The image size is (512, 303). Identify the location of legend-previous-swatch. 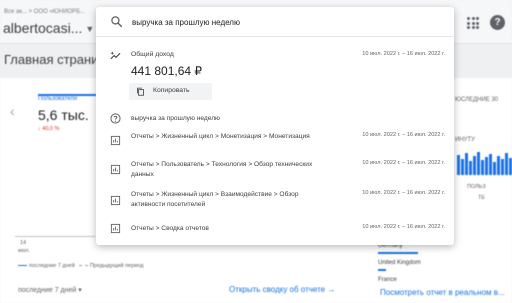
(83, 266).